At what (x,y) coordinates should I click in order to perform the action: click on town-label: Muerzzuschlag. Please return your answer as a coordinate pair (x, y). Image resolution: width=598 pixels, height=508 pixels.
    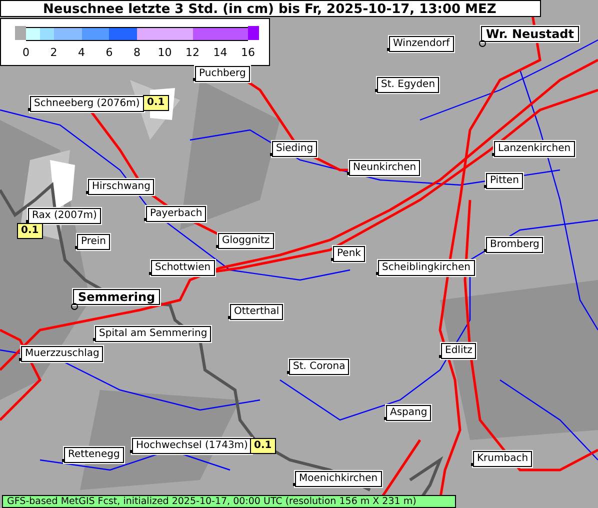
    Looking at the image, I should click on (62, 354).